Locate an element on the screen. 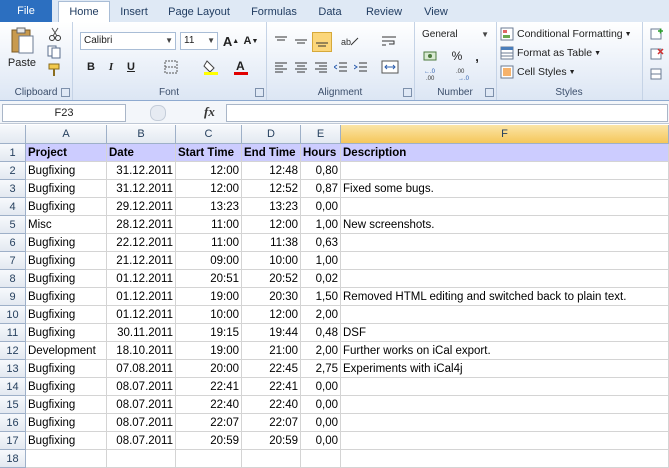 This screenshot has height=468, width=669. table-cell: 19:44 is located at coordinates (271, 333).